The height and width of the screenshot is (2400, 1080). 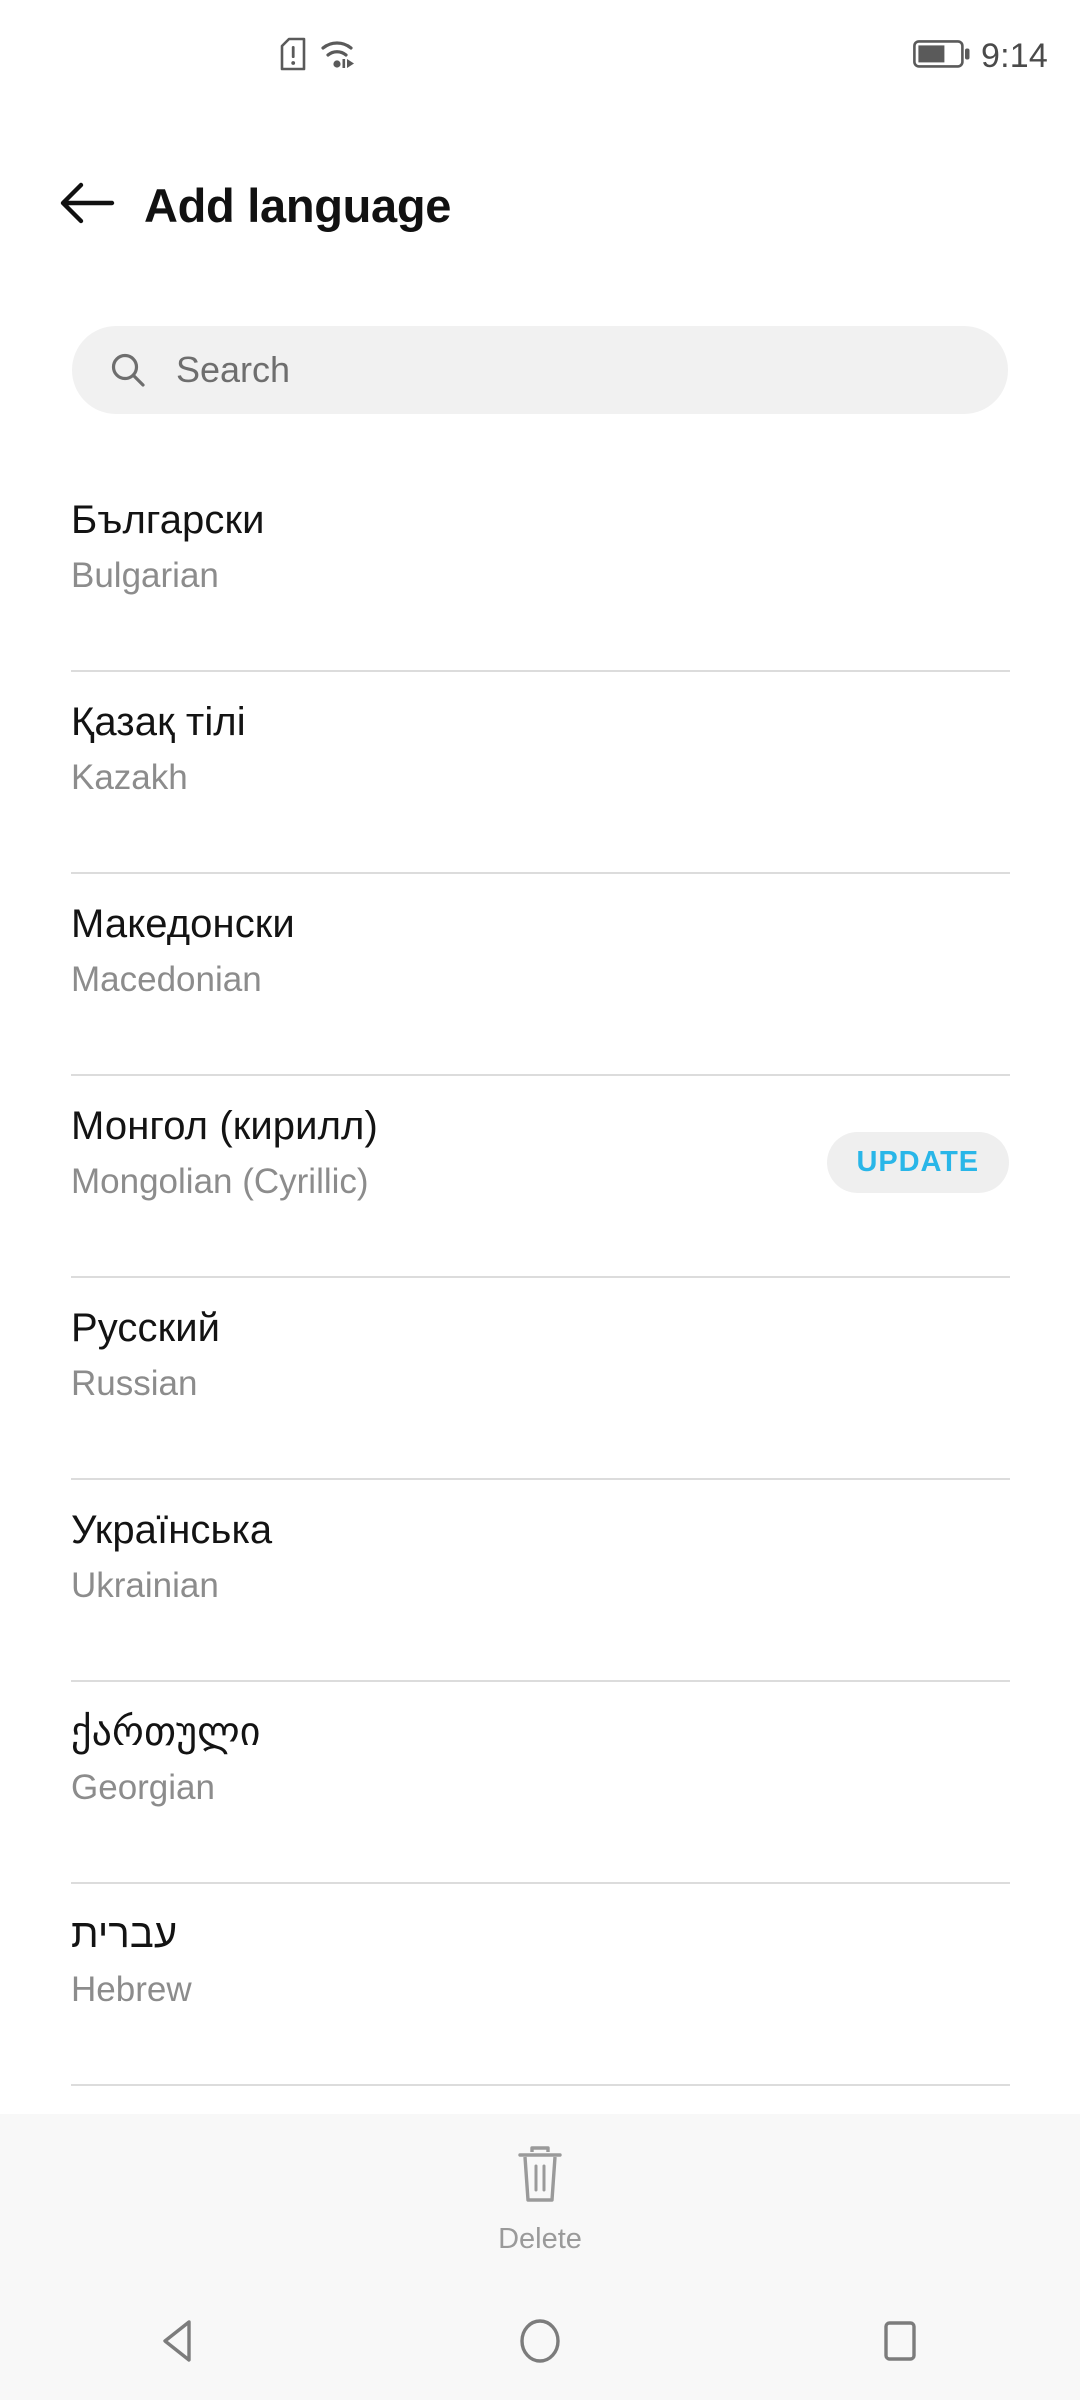 I want to click on nav-back-triangle-icon, so click(x=180, y=2343).